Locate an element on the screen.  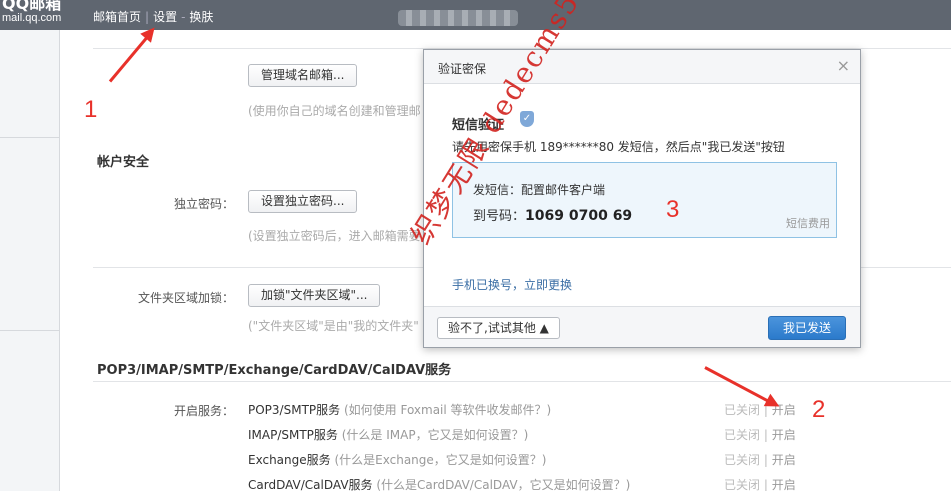
service-row-imap: IMAP/SMTP服务 (什么是 IMAP，它又是如何设置？) is located at coordinates (388, 434).